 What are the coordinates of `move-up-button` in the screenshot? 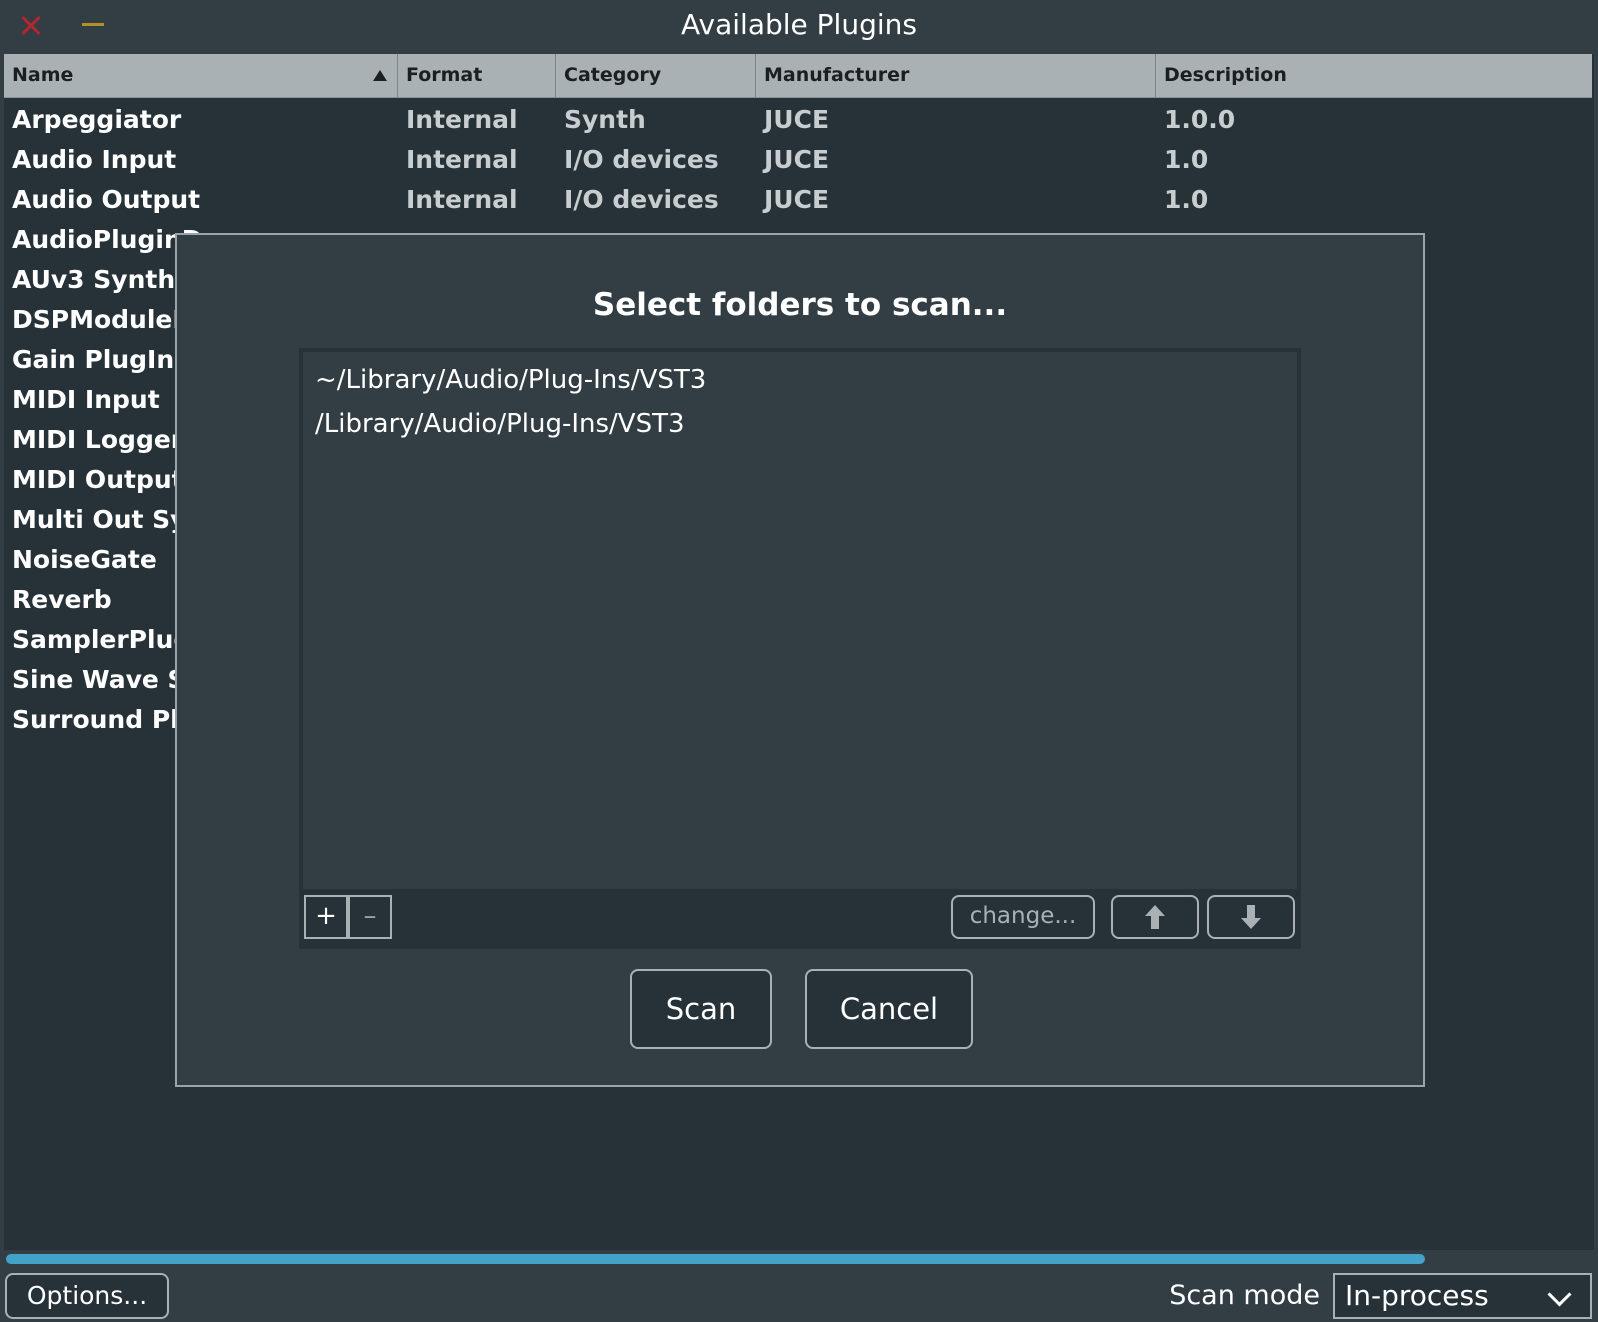 It's located at (1155, 917).